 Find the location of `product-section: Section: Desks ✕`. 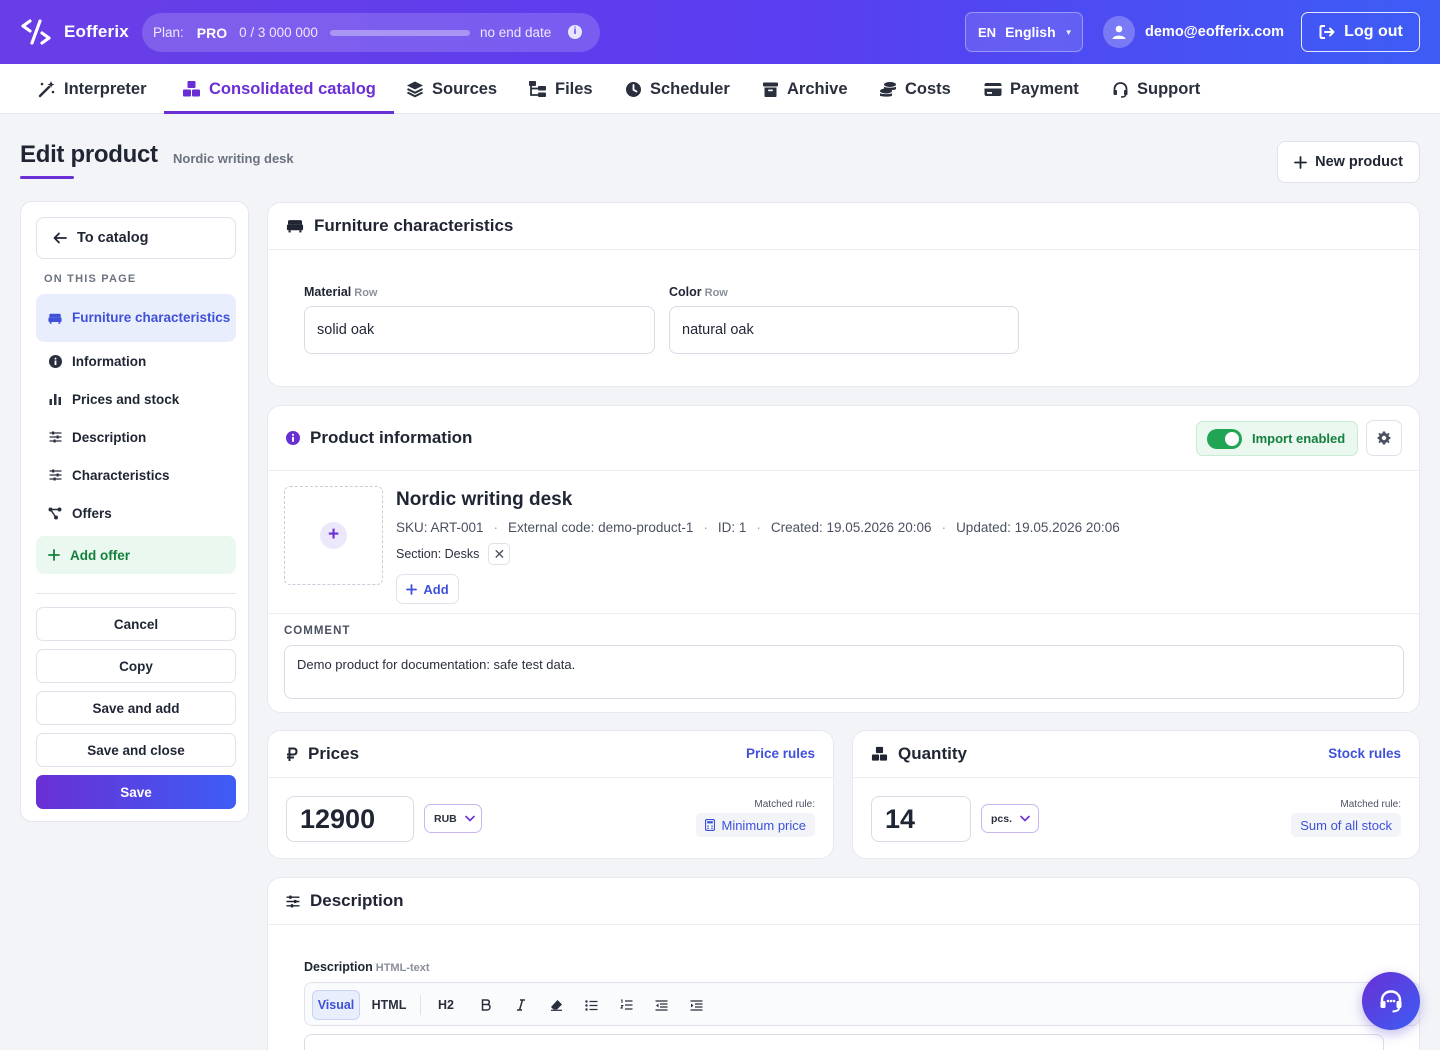

product-section: Section: Desks ✕ is located at coordinates (453, 554).